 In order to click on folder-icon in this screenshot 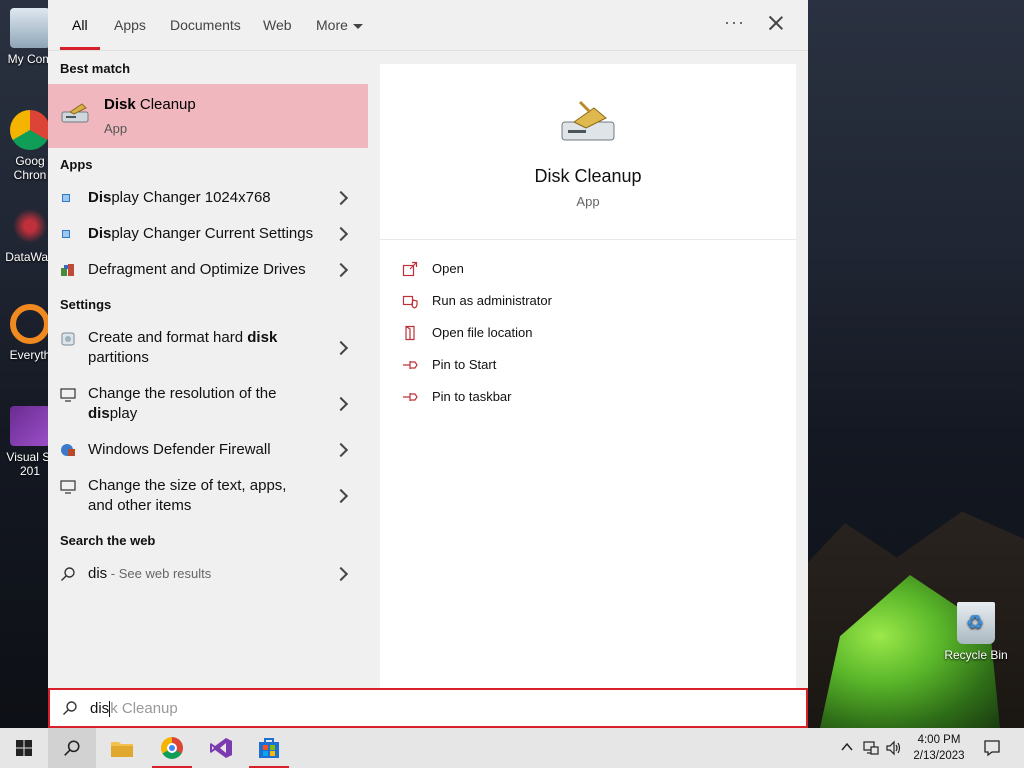, I will do `click(122, 749)`.